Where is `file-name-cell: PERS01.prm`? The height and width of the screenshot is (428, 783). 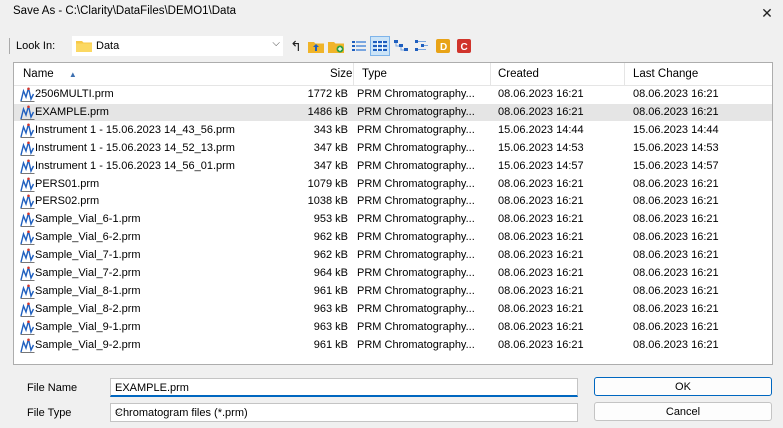
file-name-cell: PERS01.prm is located at coordinates (67, 183).